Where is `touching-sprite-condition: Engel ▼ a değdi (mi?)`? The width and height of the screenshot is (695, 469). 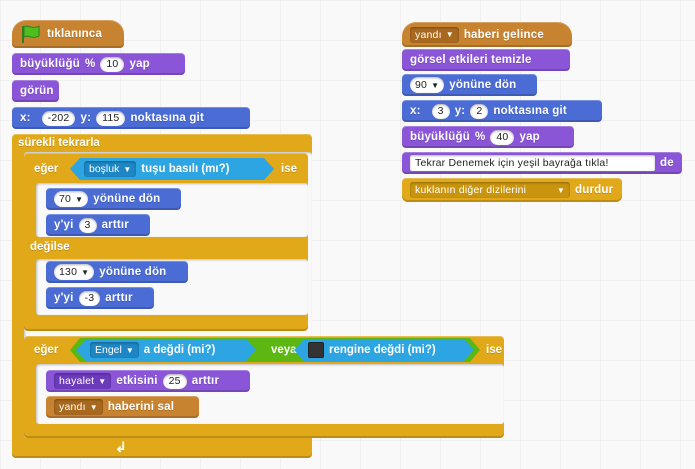 touching-sprite-condition: Engel ▼ a değdi (mi?) is located at coordinates (166, 350).